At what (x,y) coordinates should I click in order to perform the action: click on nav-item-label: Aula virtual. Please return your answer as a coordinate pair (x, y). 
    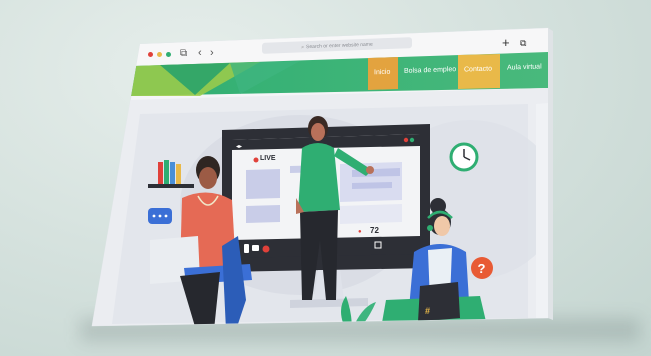
    Looking at the image, I should click on (524, 67).